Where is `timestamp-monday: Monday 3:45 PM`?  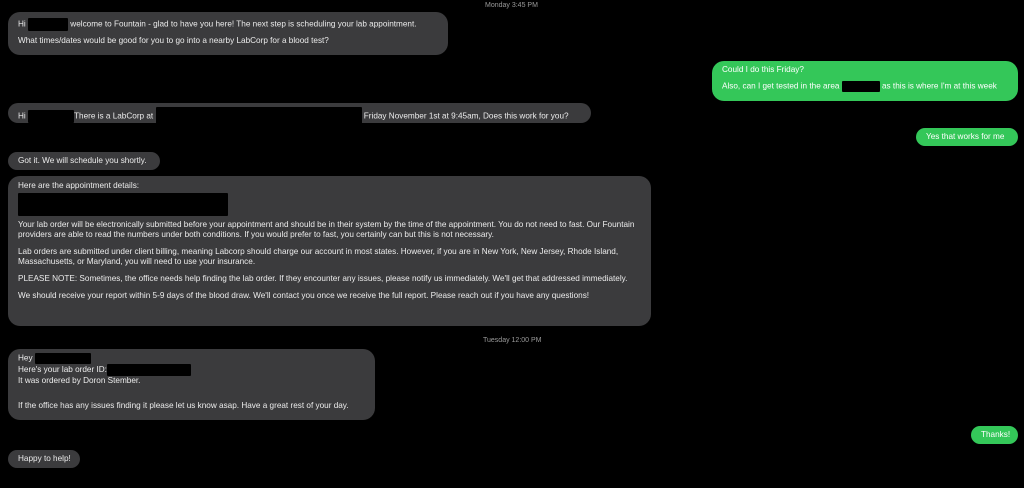
timestamp-monday: Monday 3:45 PM is located at coordinates (511, 5).